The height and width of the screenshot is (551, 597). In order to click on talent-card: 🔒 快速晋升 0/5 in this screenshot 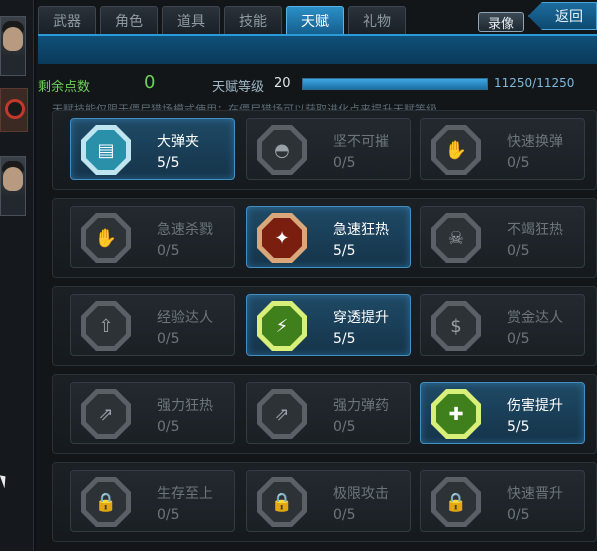, I will do `click(502, 501)`.